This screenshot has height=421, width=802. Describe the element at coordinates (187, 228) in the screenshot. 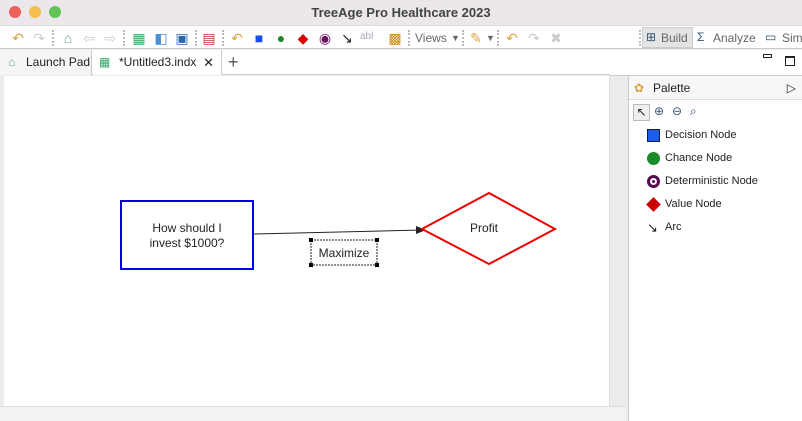

I see `decision-node-text: How should I` at that location.